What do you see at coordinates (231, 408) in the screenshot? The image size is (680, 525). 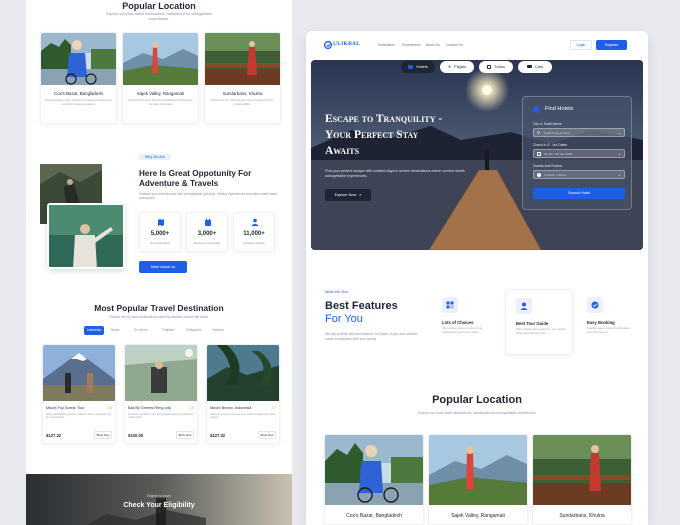 I see `dest-name: Mount Bromo, Indonesia` at bounding box center [231, 408].